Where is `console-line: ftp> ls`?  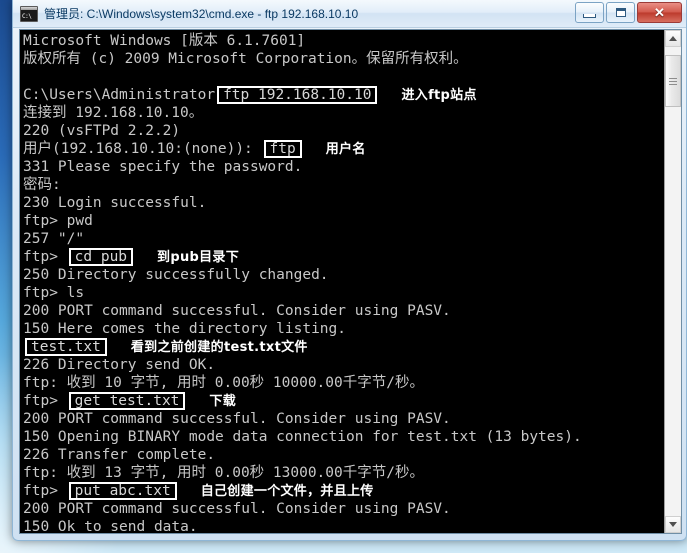
console-line: ftp> ls is located at coordinates (343, 293).